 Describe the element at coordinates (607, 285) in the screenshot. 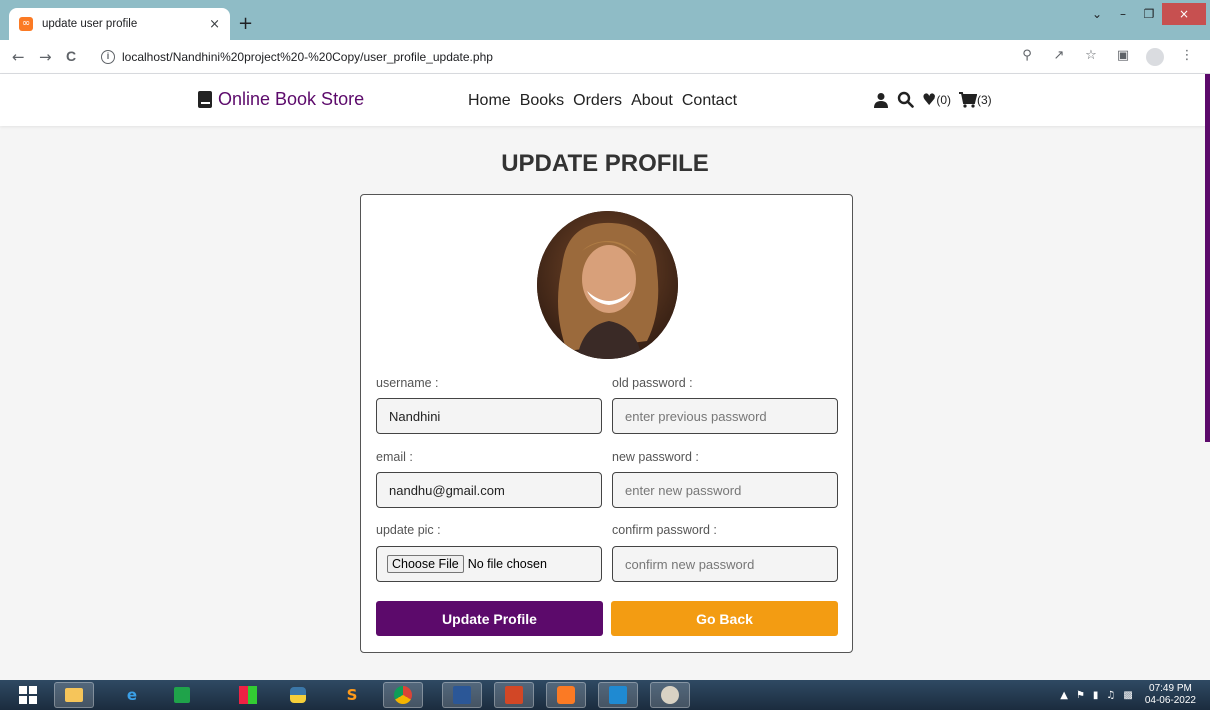

I see `profile-picture` at that location.